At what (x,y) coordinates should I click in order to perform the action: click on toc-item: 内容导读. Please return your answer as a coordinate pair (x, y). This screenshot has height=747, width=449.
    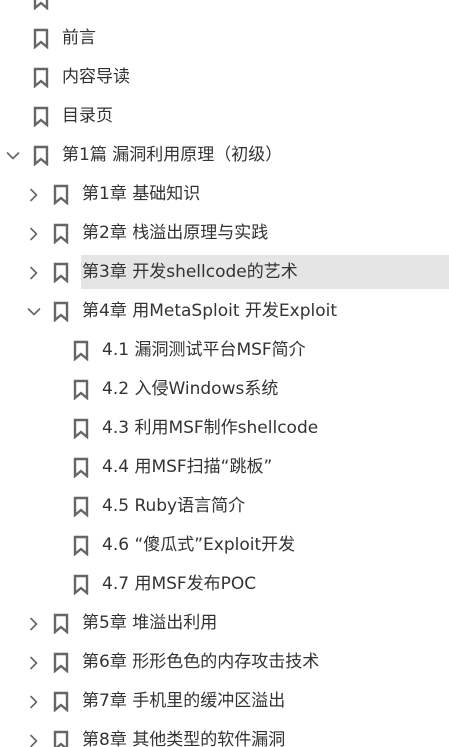
    Looking at the image, I should click on (224, 77).